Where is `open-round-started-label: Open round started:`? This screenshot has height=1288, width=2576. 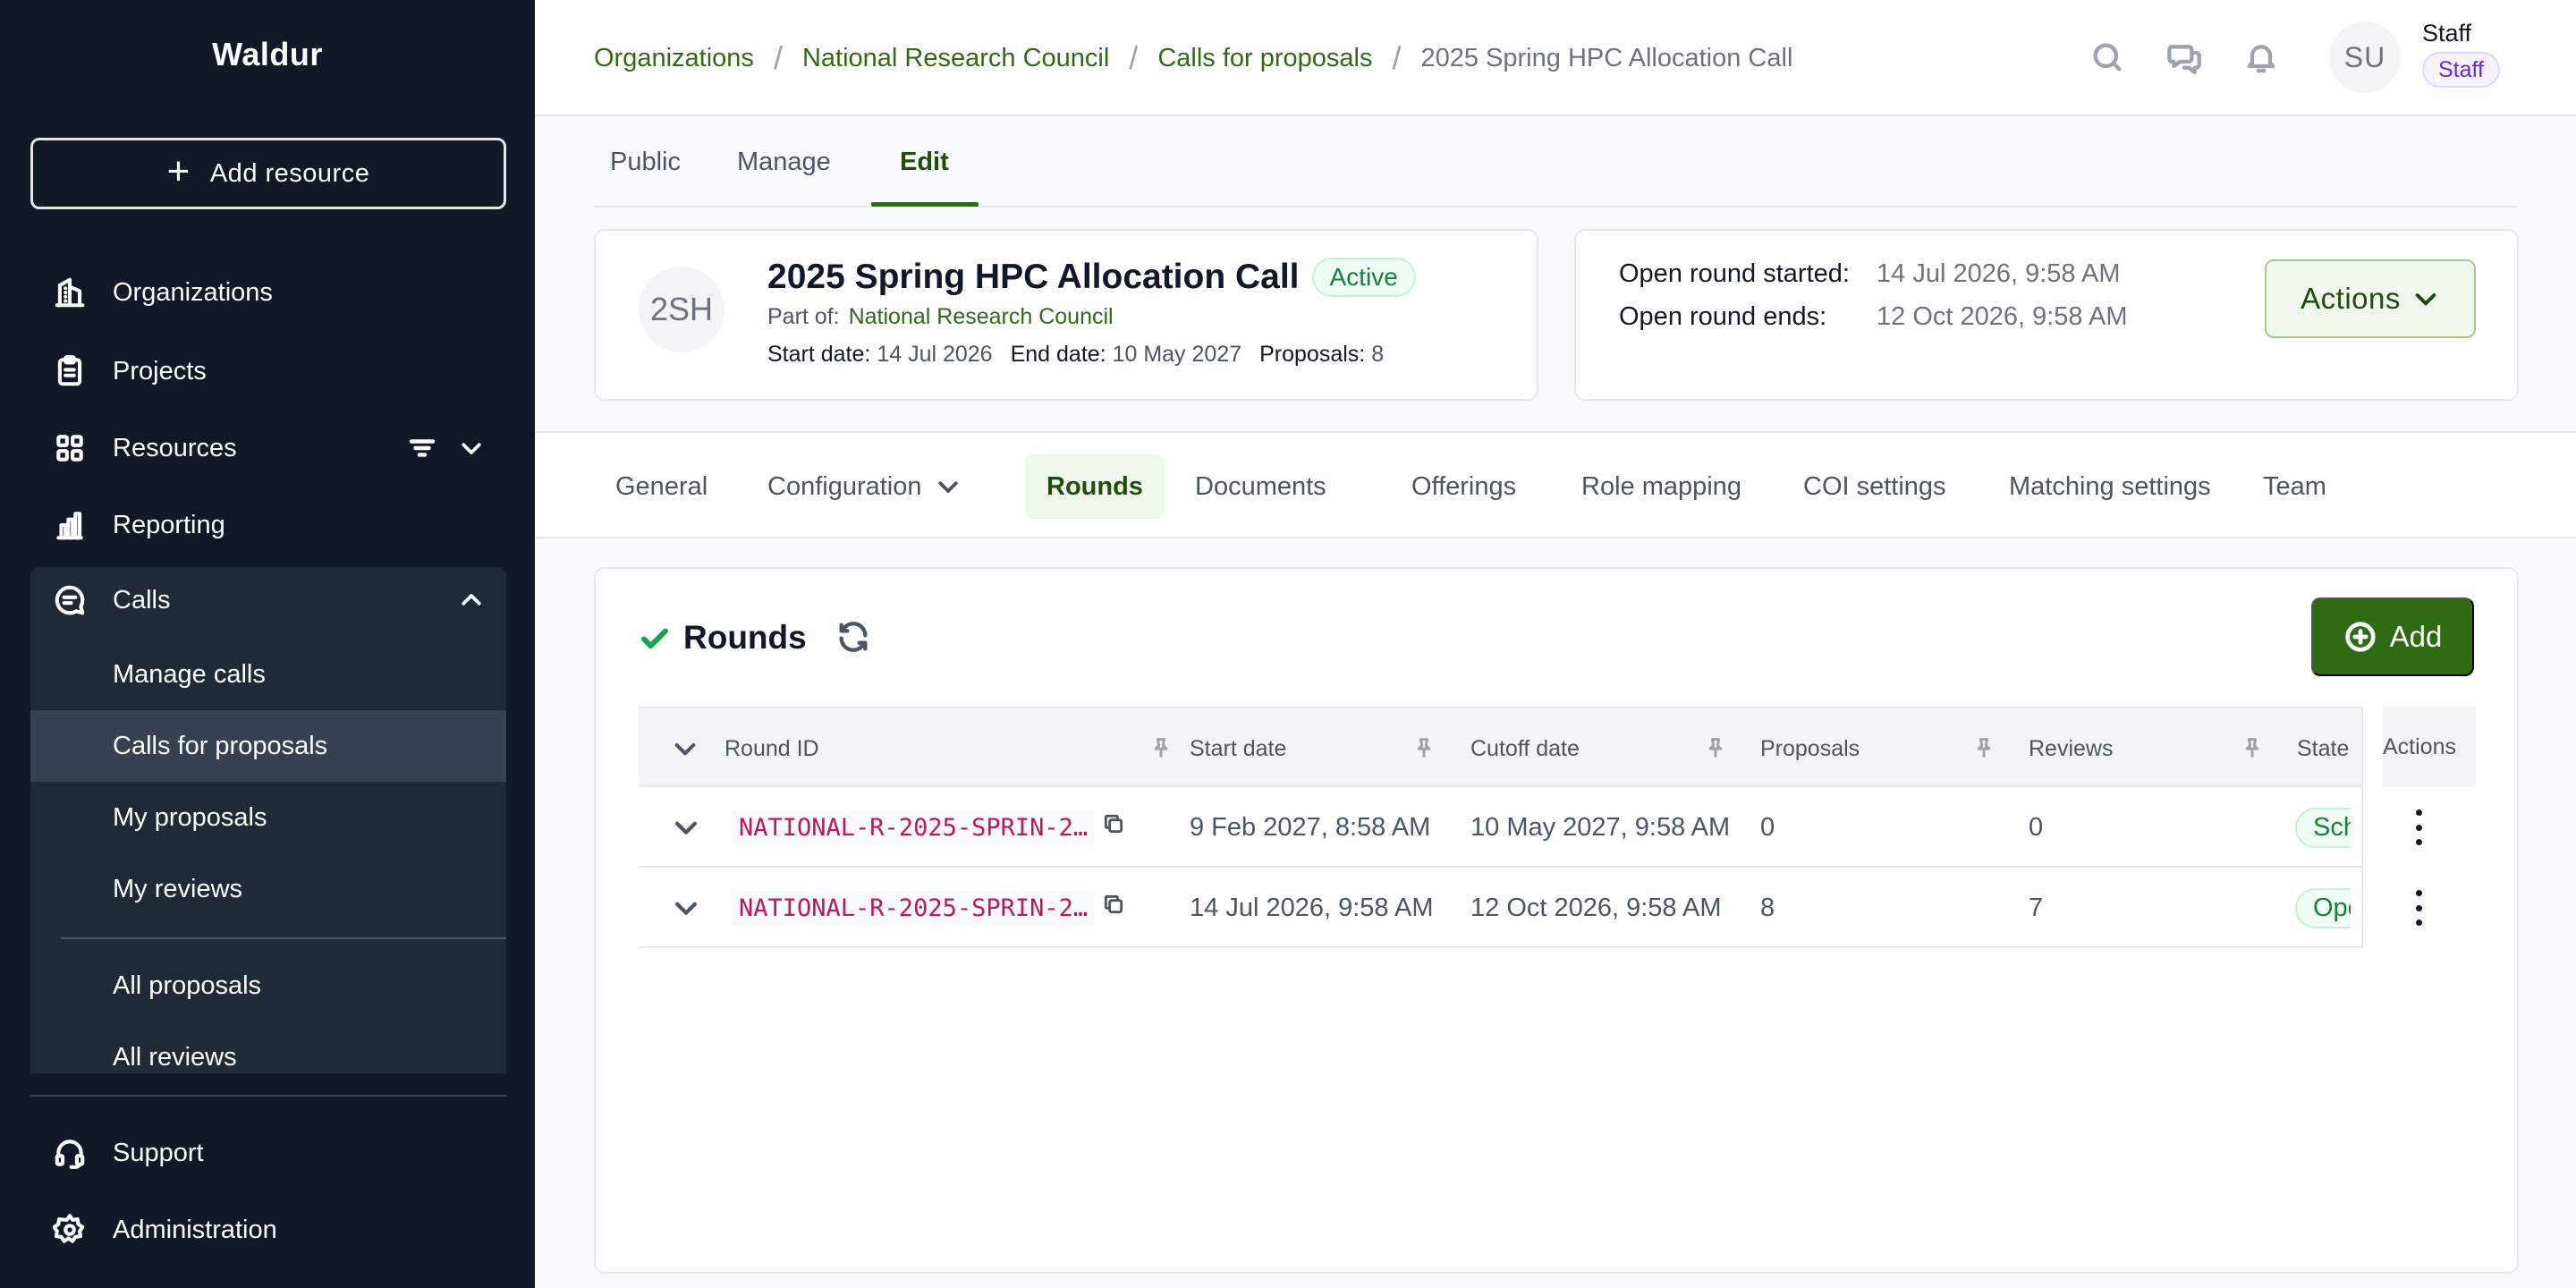 open-round-started-label: Open round started: is located at coordinates (1734, 273).